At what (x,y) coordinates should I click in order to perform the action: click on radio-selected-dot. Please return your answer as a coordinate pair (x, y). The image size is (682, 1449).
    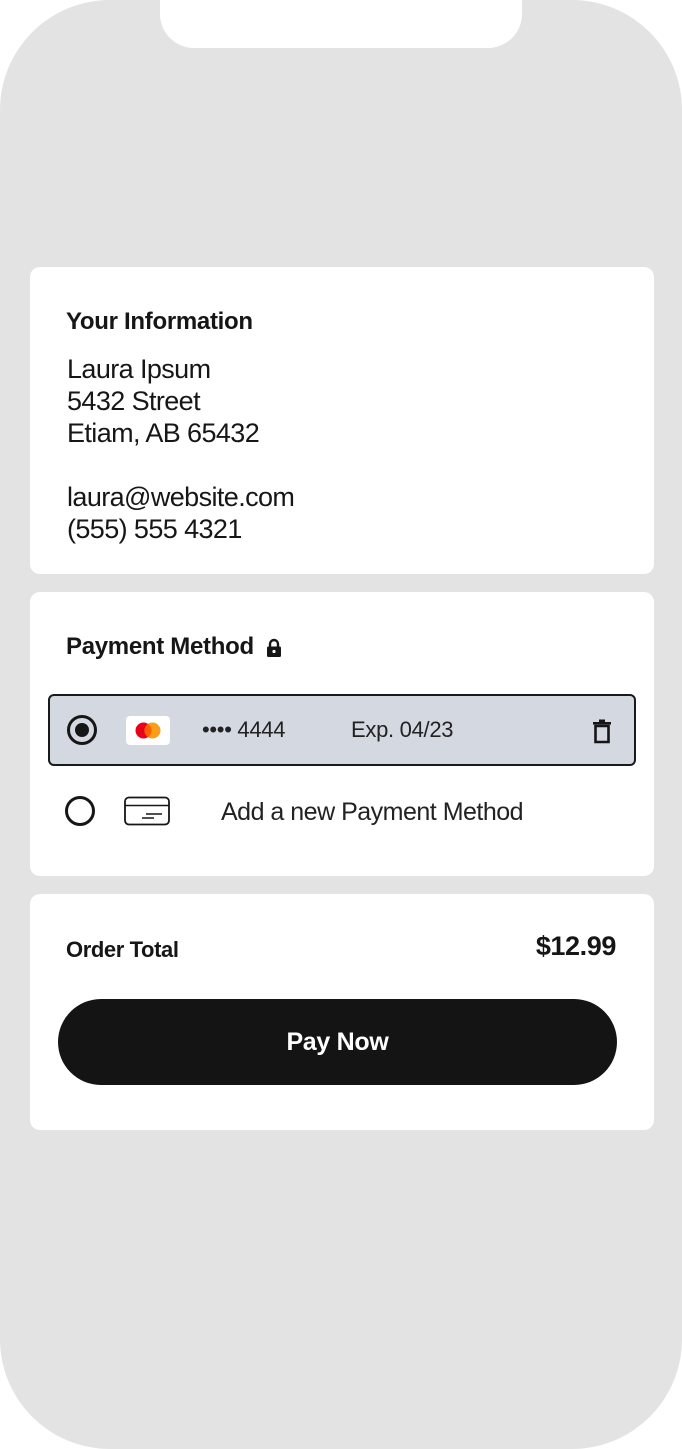
    Looking at the image, I should click on (82, 730).